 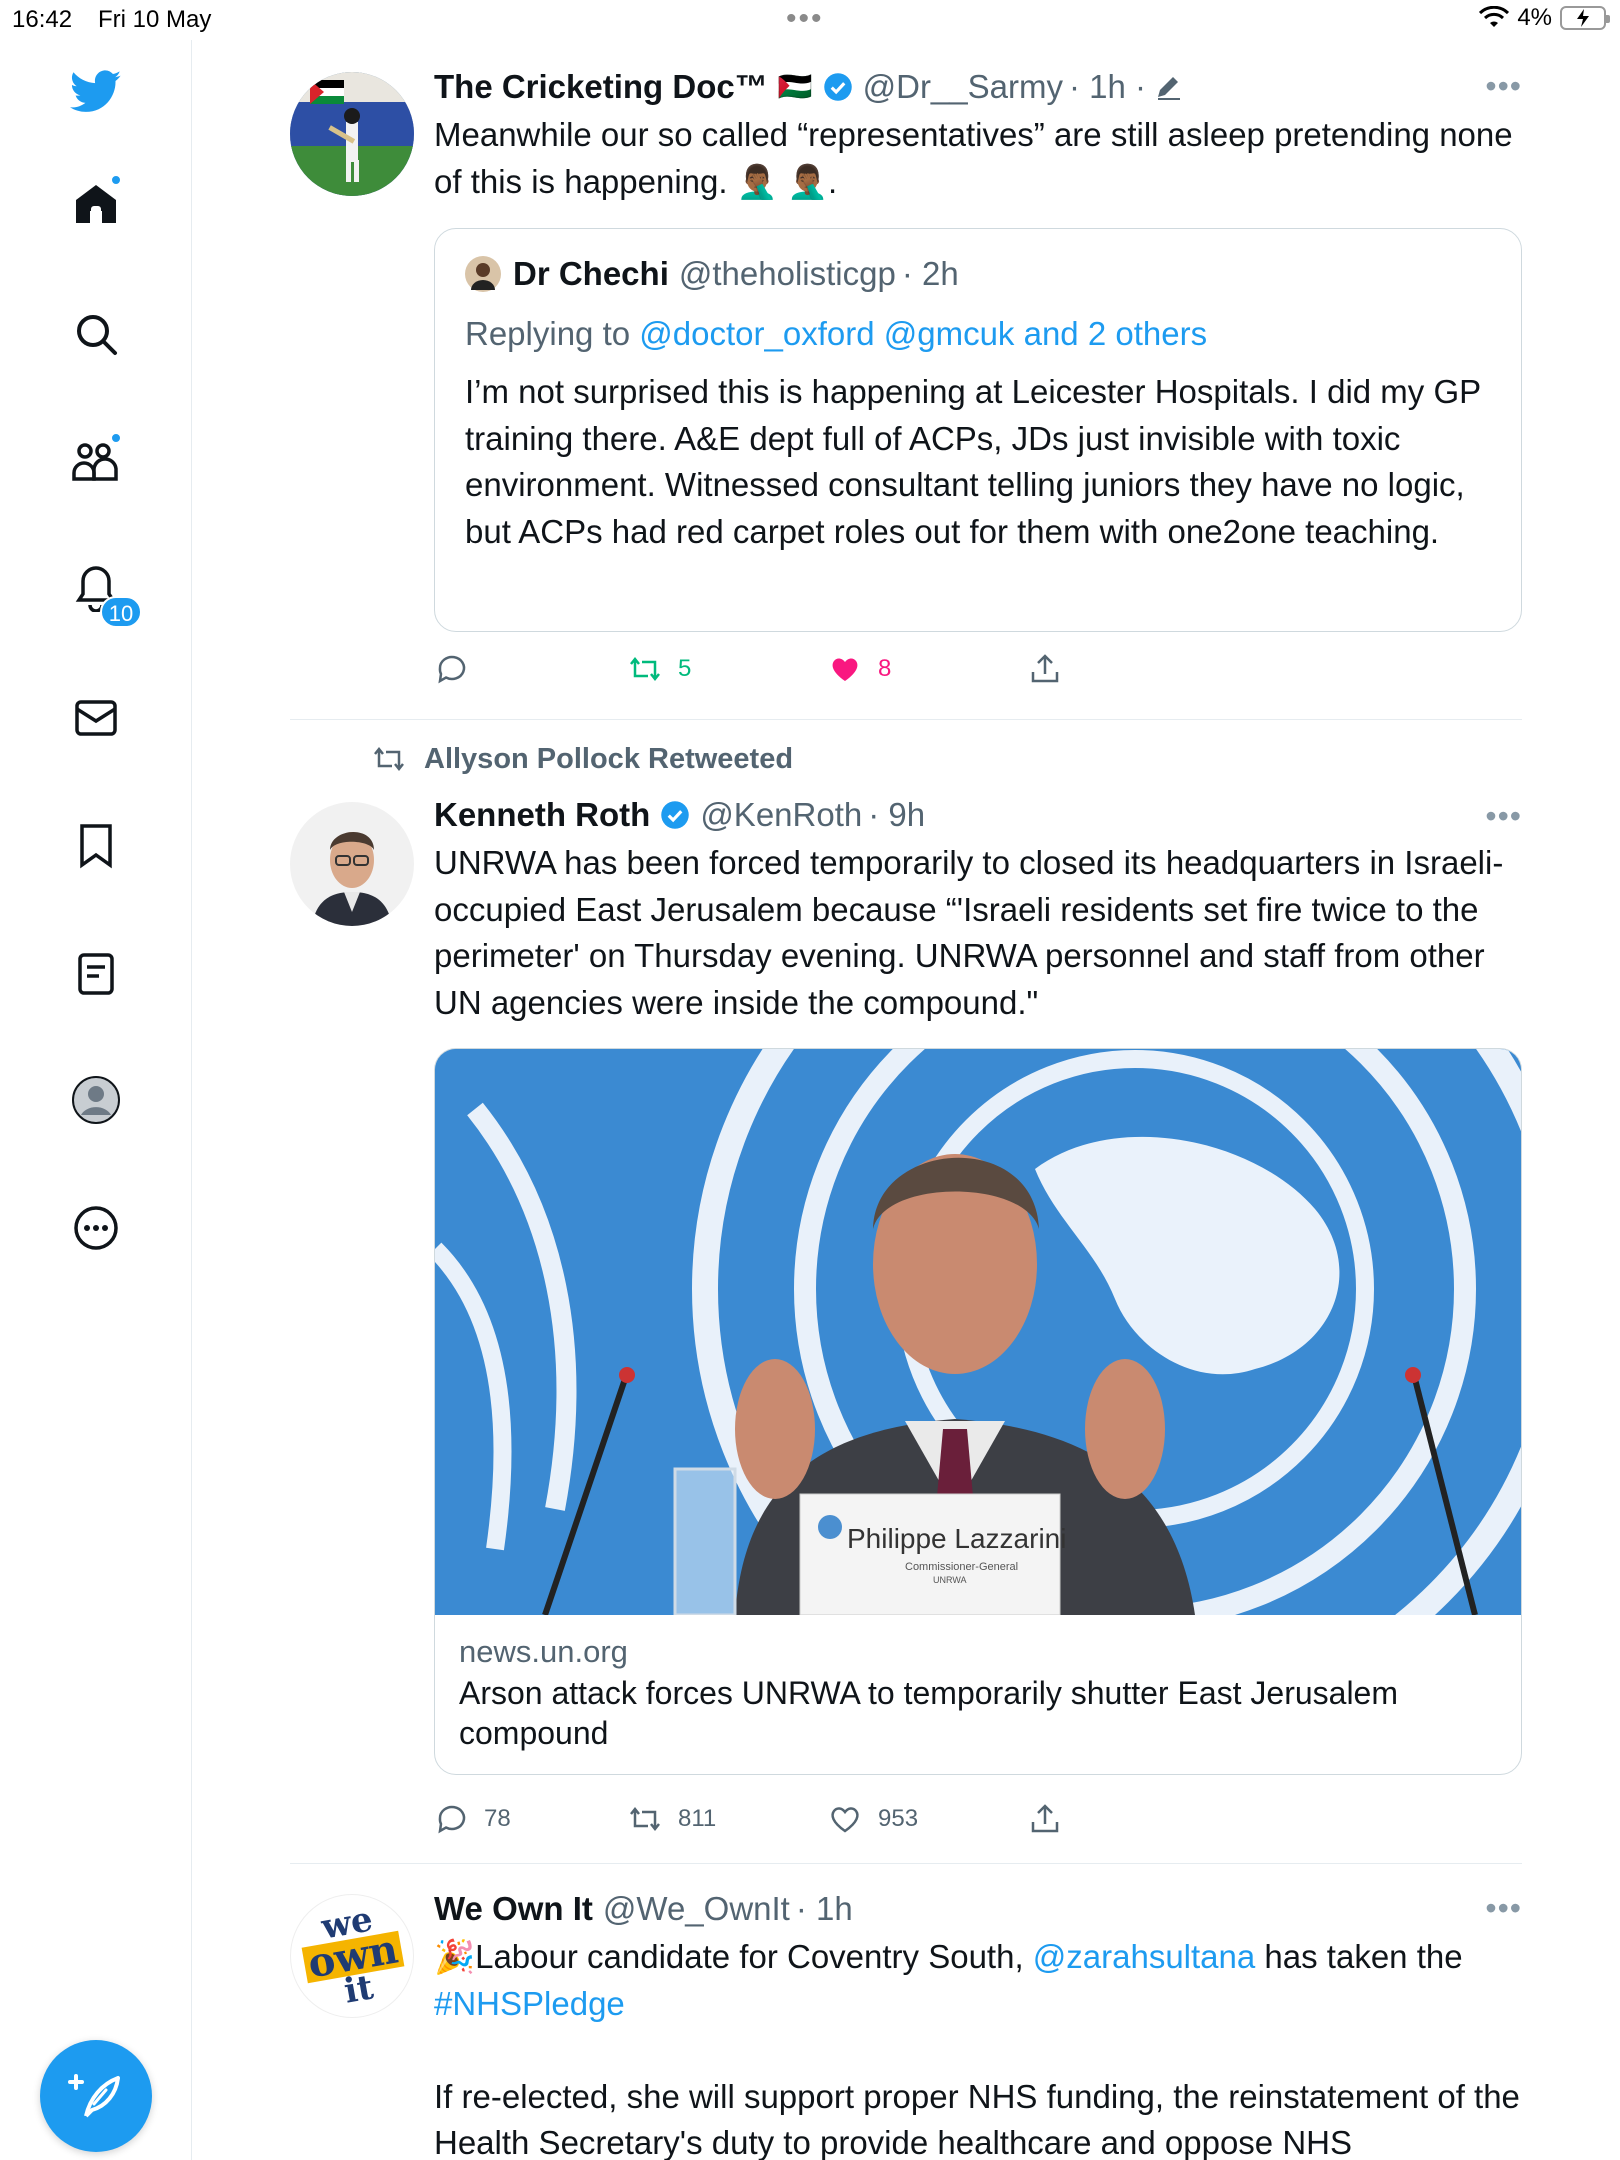 I want to click on nameplate-org: UNRWA, so click(x=950, y=1580).